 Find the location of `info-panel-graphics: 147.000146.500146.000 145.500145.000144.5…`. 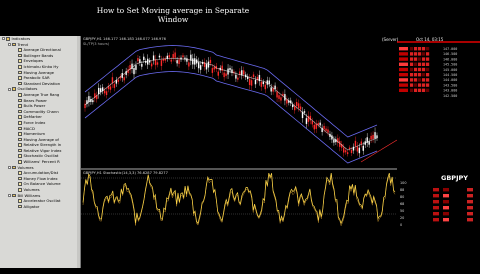

info-panel-graphics: 147.000146.500146.000 145.500145.000144.5… is located at coordinates (438, 134).